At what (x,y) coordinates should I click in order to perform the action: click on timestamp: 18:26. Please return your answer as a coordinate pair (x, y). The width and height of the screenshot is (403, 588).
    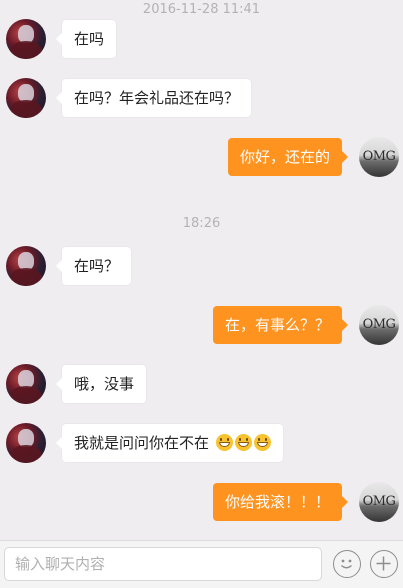
    Looking at the image, I should click on (201, 223).